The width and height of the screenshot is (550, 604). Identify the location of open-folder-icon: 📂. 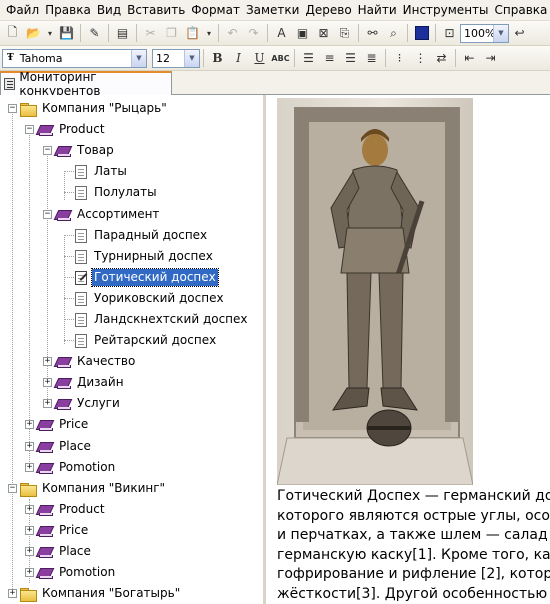
(33, 33).